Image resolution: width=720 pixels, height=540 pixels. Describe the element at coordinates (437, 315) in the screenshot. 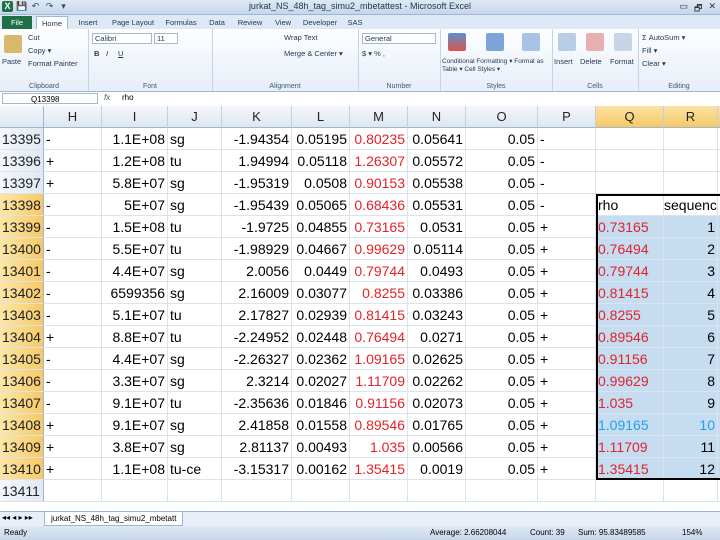

I see `cell-n: 0.03243` at that location.